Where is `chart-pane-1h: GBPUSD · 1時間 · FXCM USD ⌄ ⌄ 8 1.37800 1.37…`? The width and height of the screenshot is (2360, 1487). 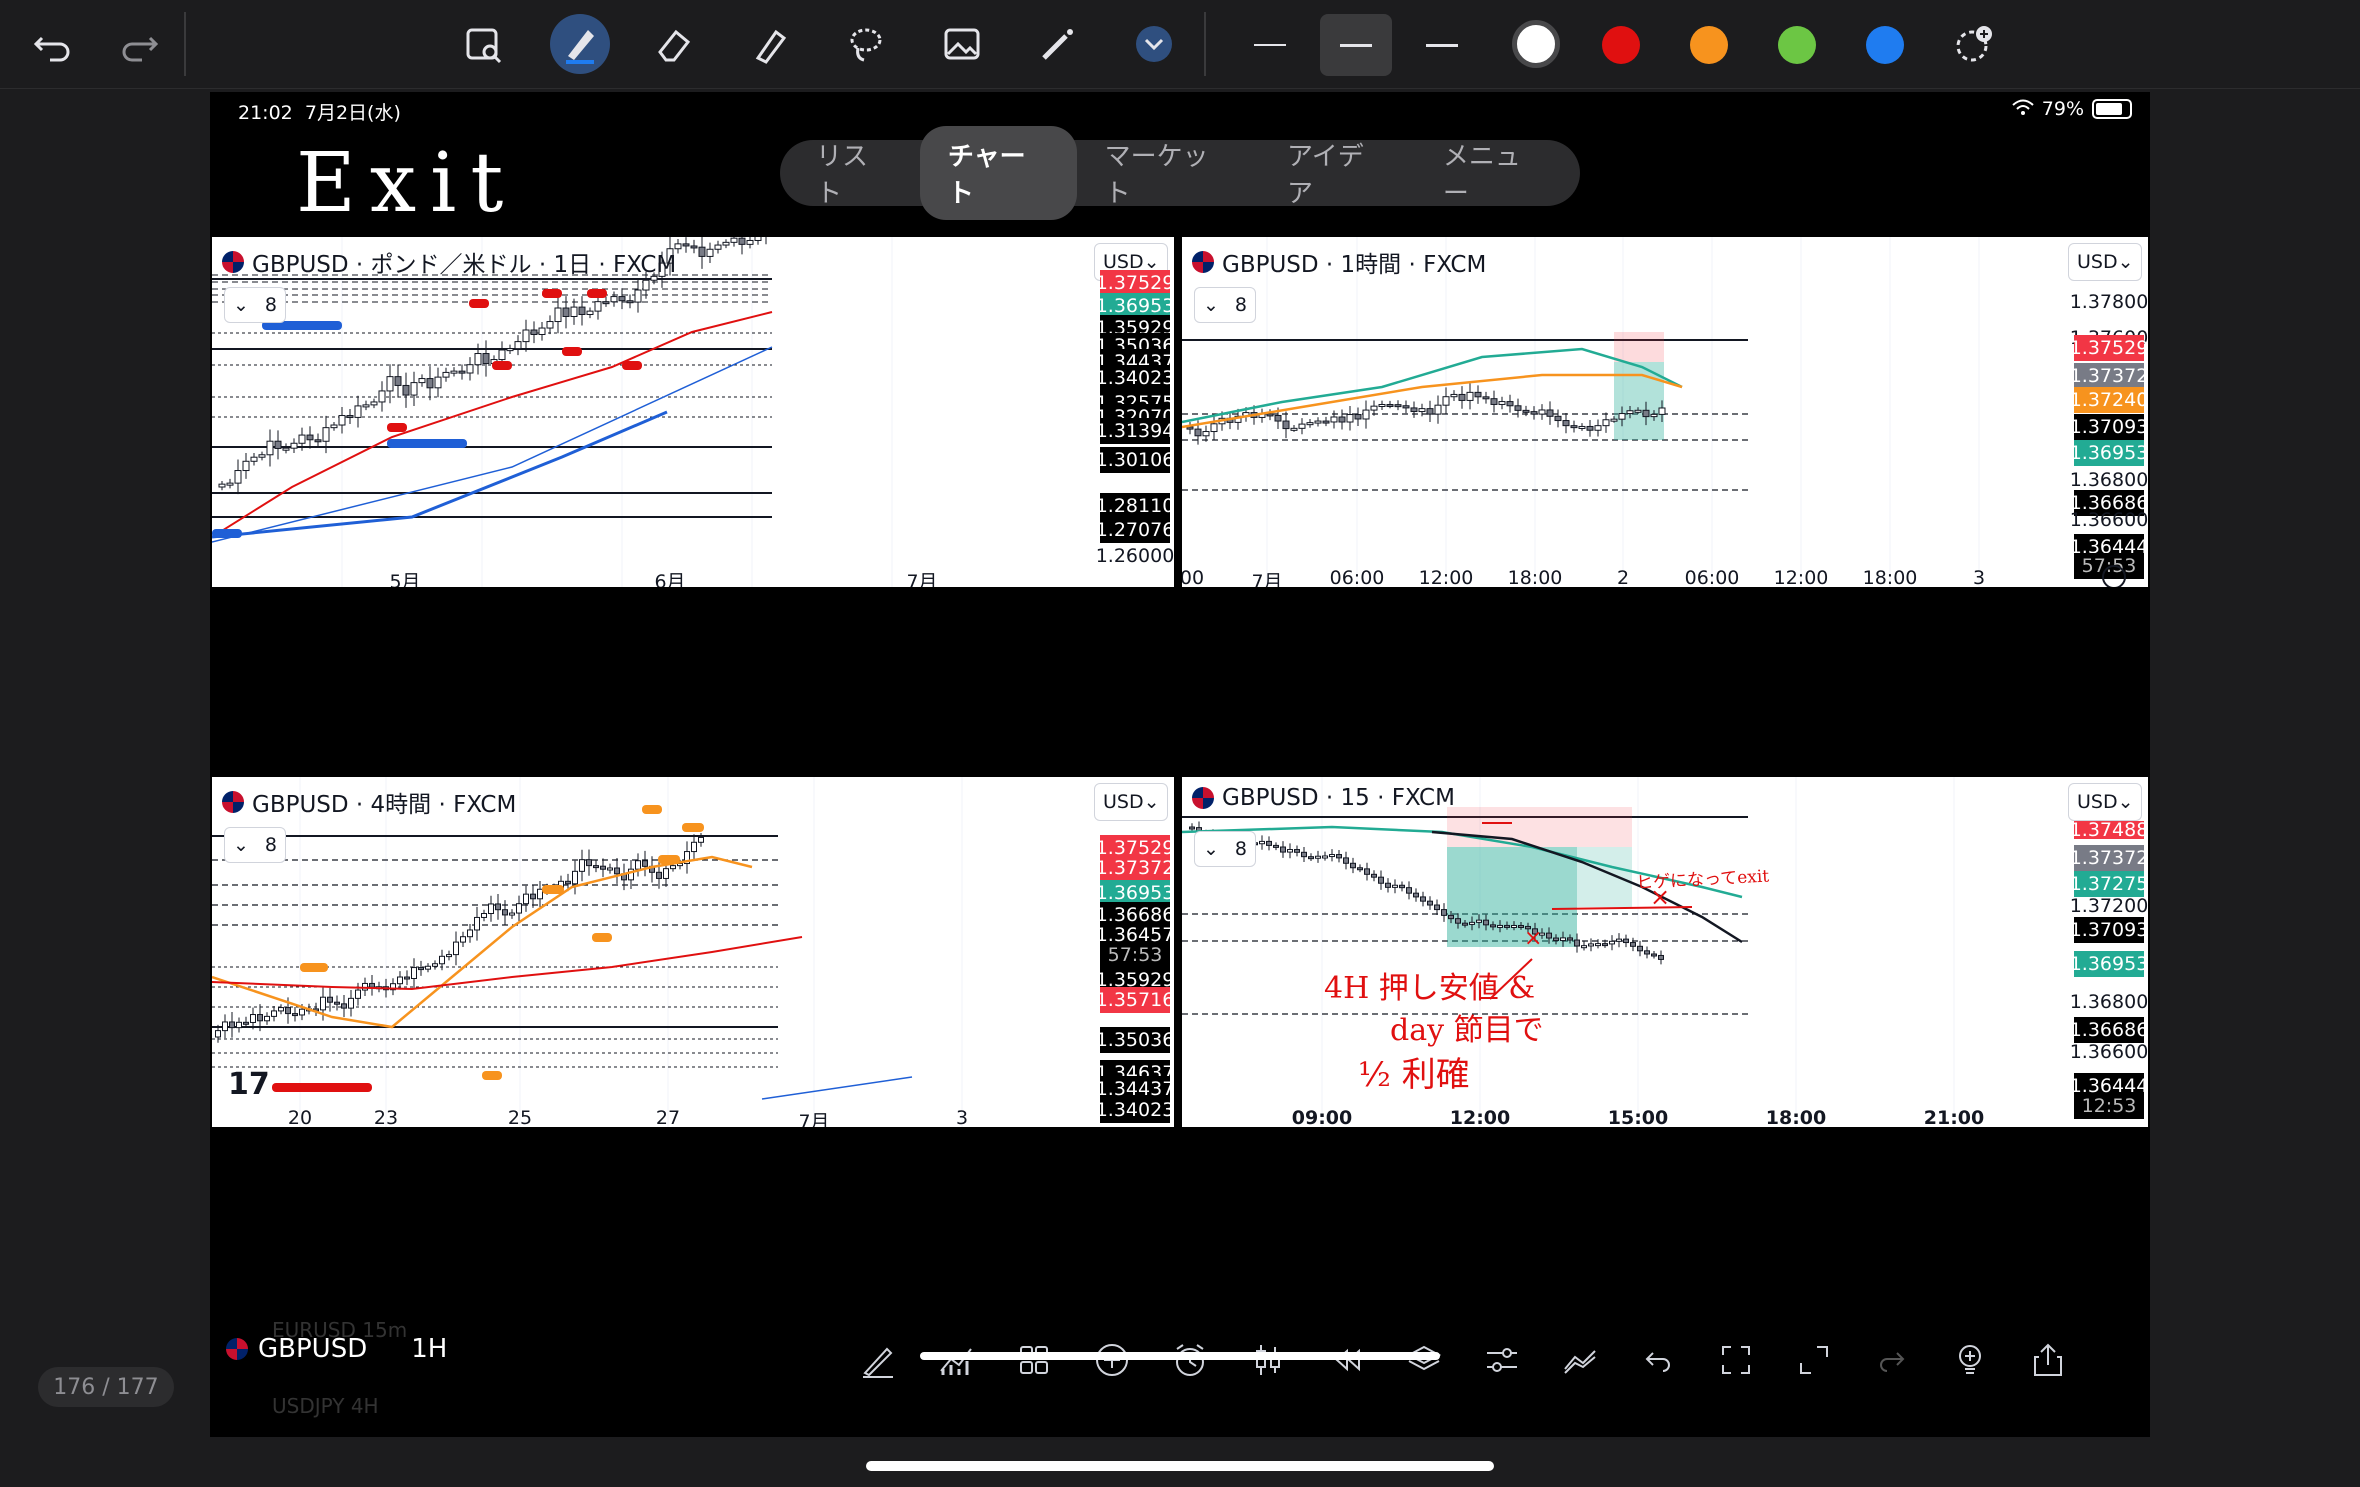
chart-pane-1h: GBPUSD · 1時間 · FXCM USD ⌄ ⌄ 8 1.37800 1.37… is located at coordinates (1665, 412).